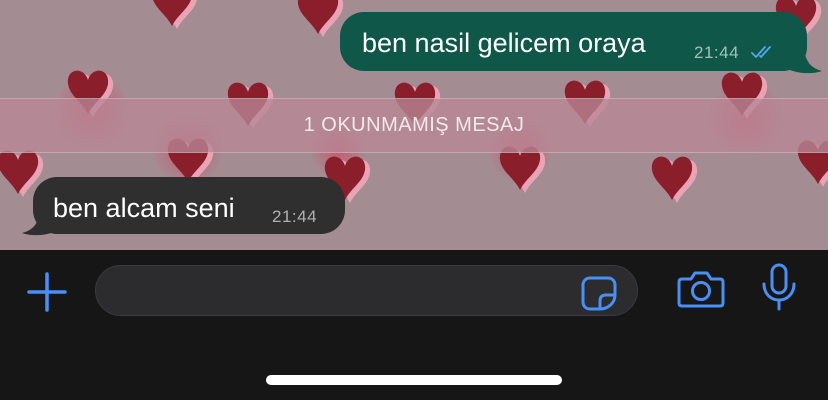 The image size is (828, 400). I want to click on unread-banner-label: 1 OKUNMAMIŞ MESAJ, so click(414, 125).